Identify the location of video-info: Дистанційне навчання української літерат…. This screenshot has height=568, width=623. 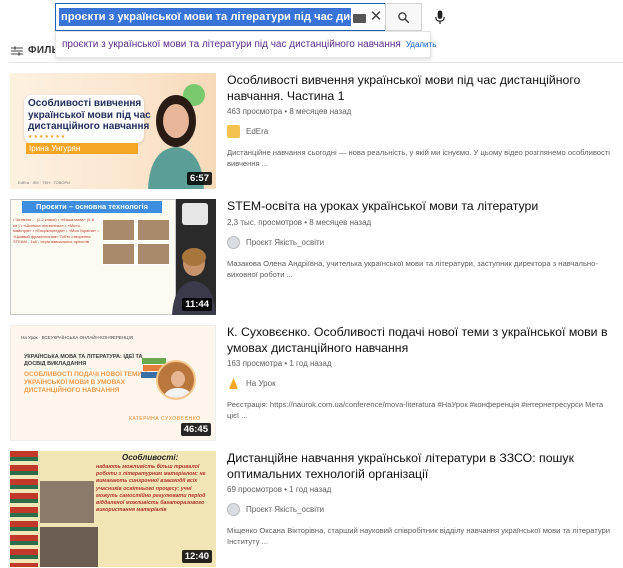
(422, 499).